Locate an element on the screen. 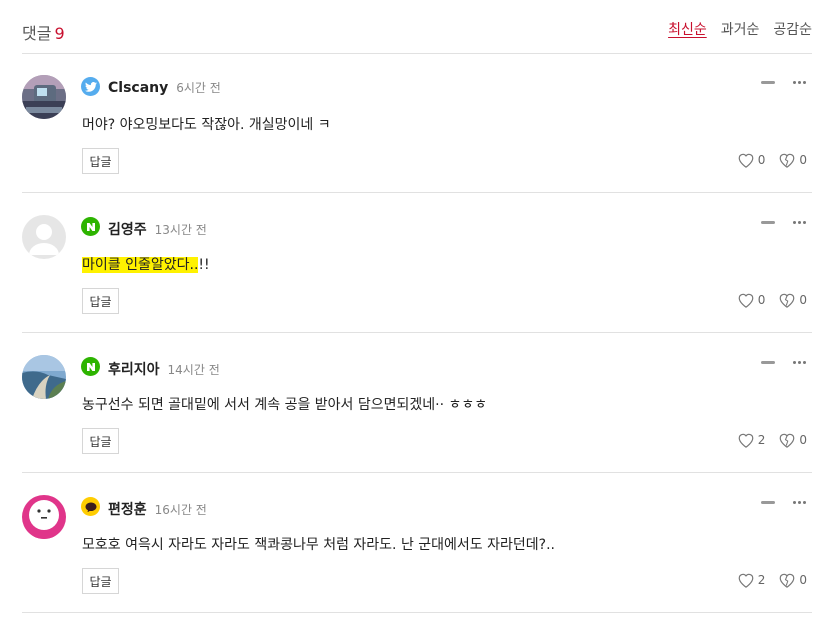 The image size is (819, 618). author-name: 김영주 is located at coordinates (127, 230).